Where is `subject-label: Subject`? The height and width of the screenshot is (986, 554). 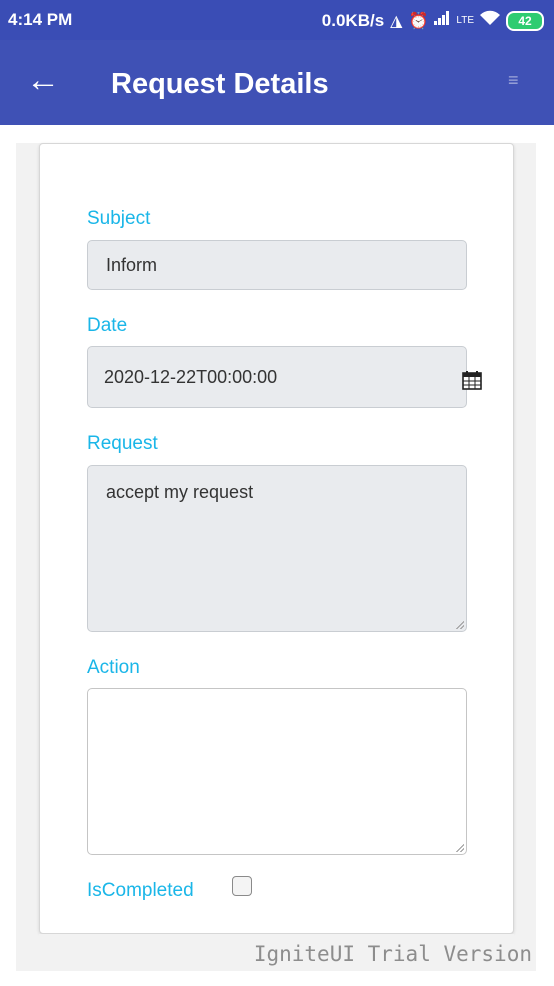 subject-label: Subject is located at coordinates (119, 218).